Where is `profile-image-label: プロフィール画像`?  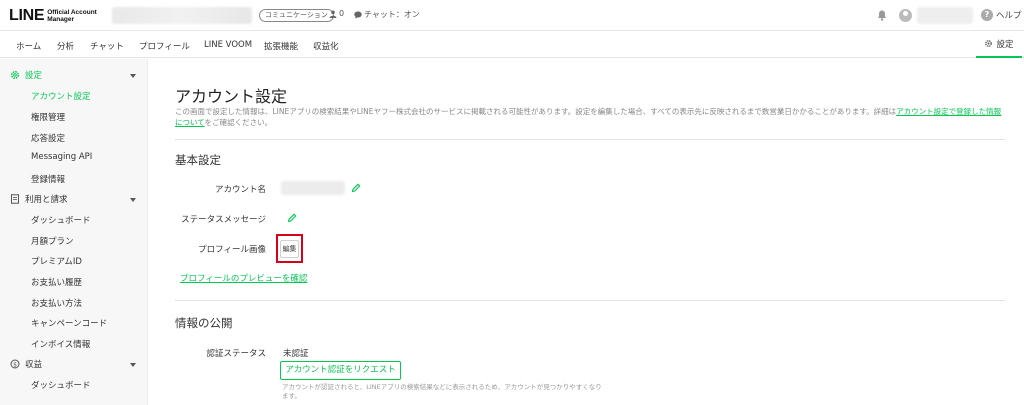
profile-image-label: プロフィール画像 is located at coordinates (232, 250).